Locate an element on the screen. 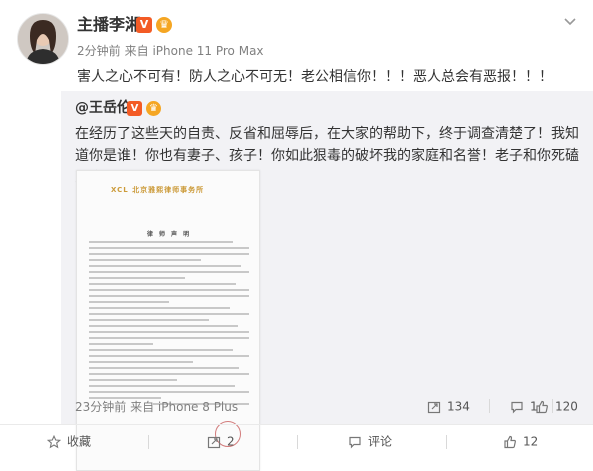 The image size is (593, 471). post-author-name: 主播李湘 is located at coordinates (109, 25).